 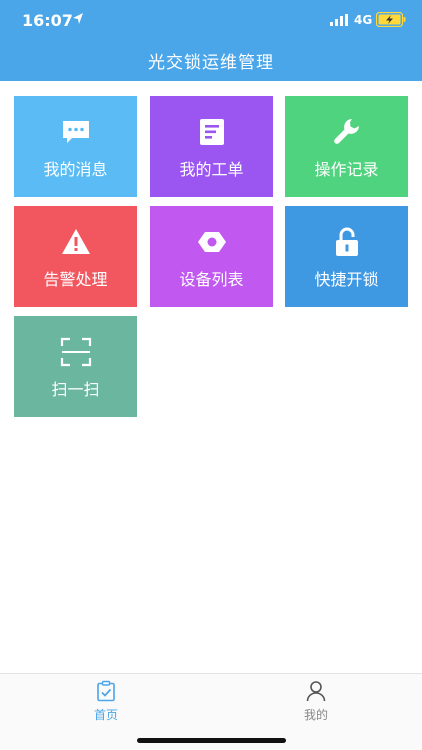 I want to click on user-icon, so click(x=316, y=691).